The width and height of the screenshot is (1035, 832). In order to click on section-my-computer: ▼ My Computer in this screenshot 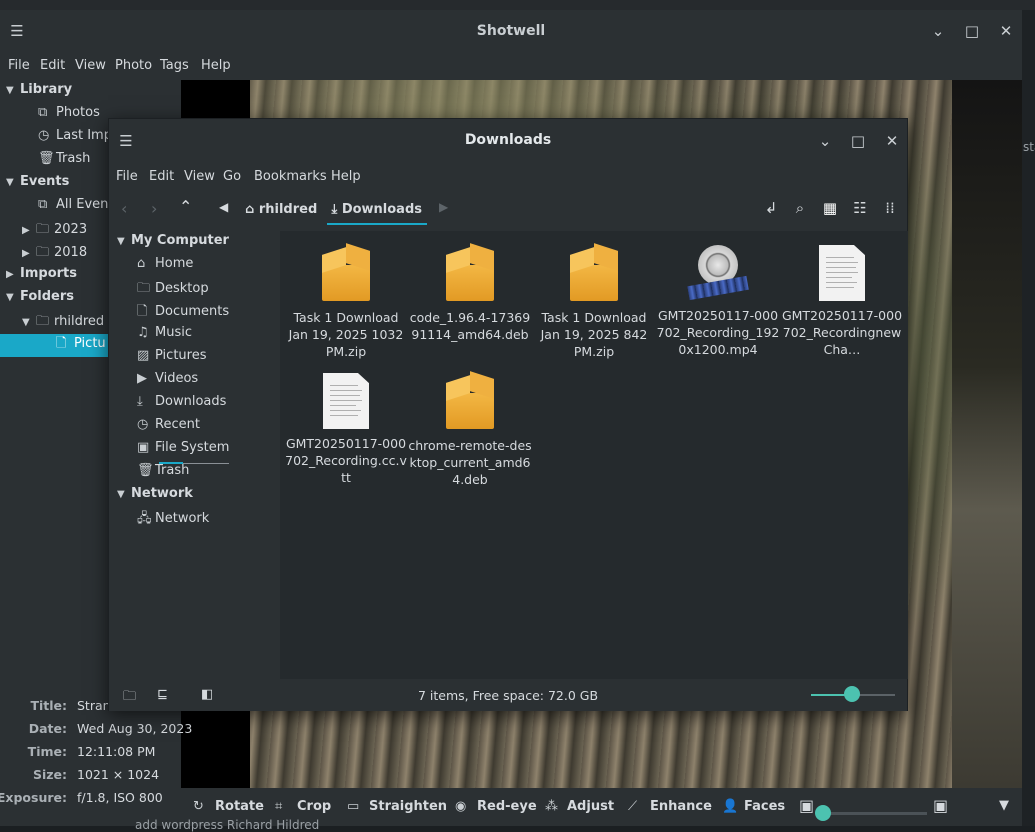, I will do `click(173, 244)`.